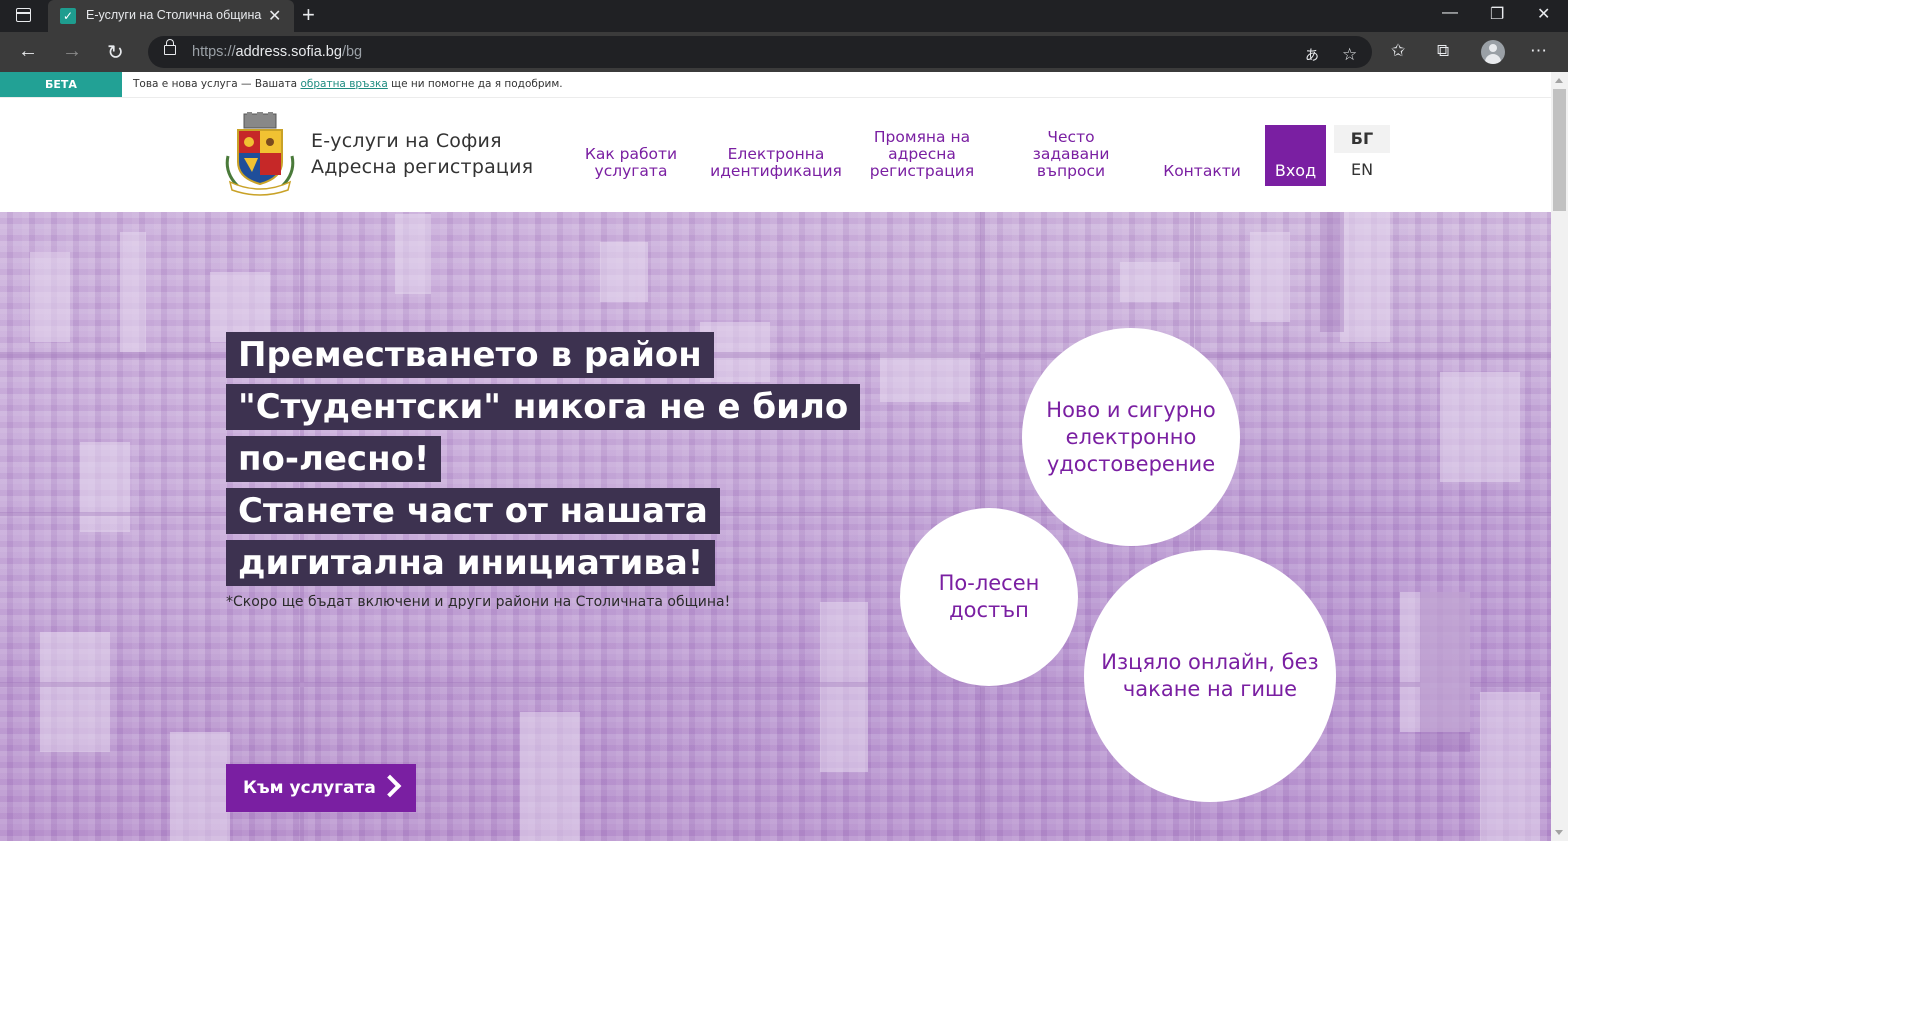  I want to click on add-favorite-icon: ☆, so click(1349, 55).